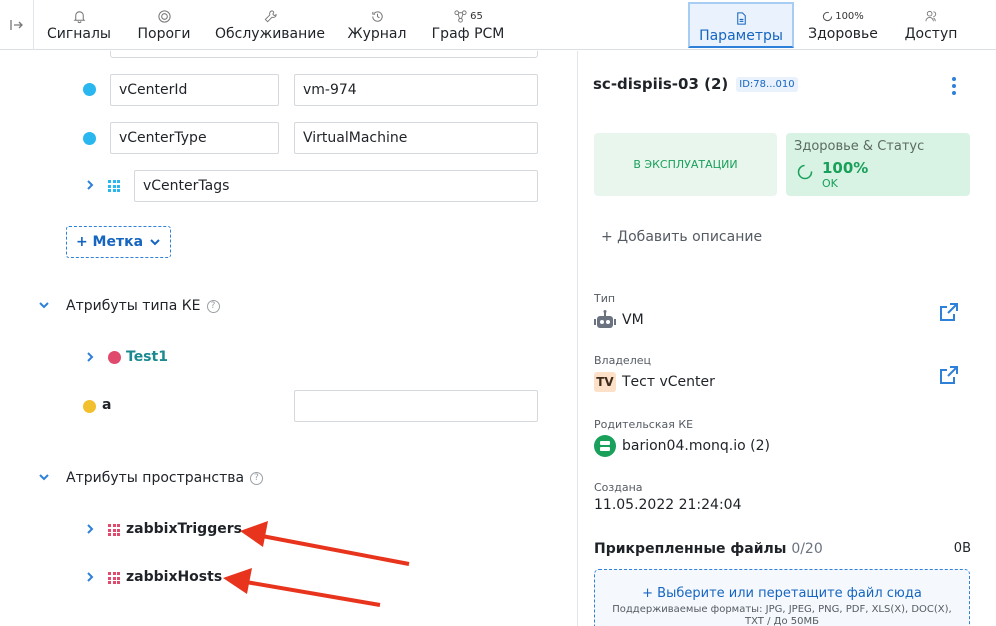 This screenshot has height=626, width=996. What do you see at coordinates (619, 320) in the screenshot?
I see `type-value: VM` at bounding box center [619, 320].